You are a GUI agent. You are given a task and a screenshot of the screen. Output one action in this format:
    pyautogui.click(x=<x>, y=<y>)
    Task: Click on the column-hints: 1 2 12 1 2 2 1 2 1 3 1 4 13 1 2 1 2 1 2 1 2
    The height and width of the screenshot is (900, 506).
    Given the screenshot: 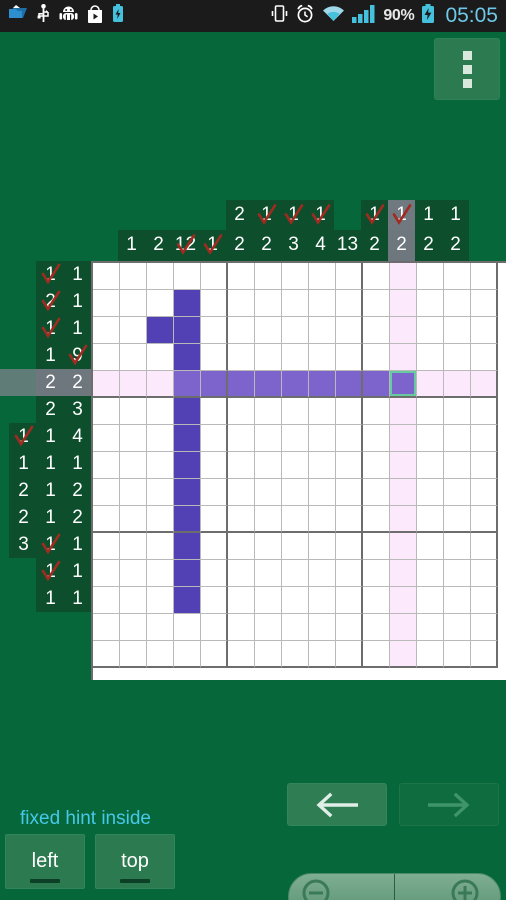 What is the action you would take?
    pyautogui.click(x=298, y=230)
    